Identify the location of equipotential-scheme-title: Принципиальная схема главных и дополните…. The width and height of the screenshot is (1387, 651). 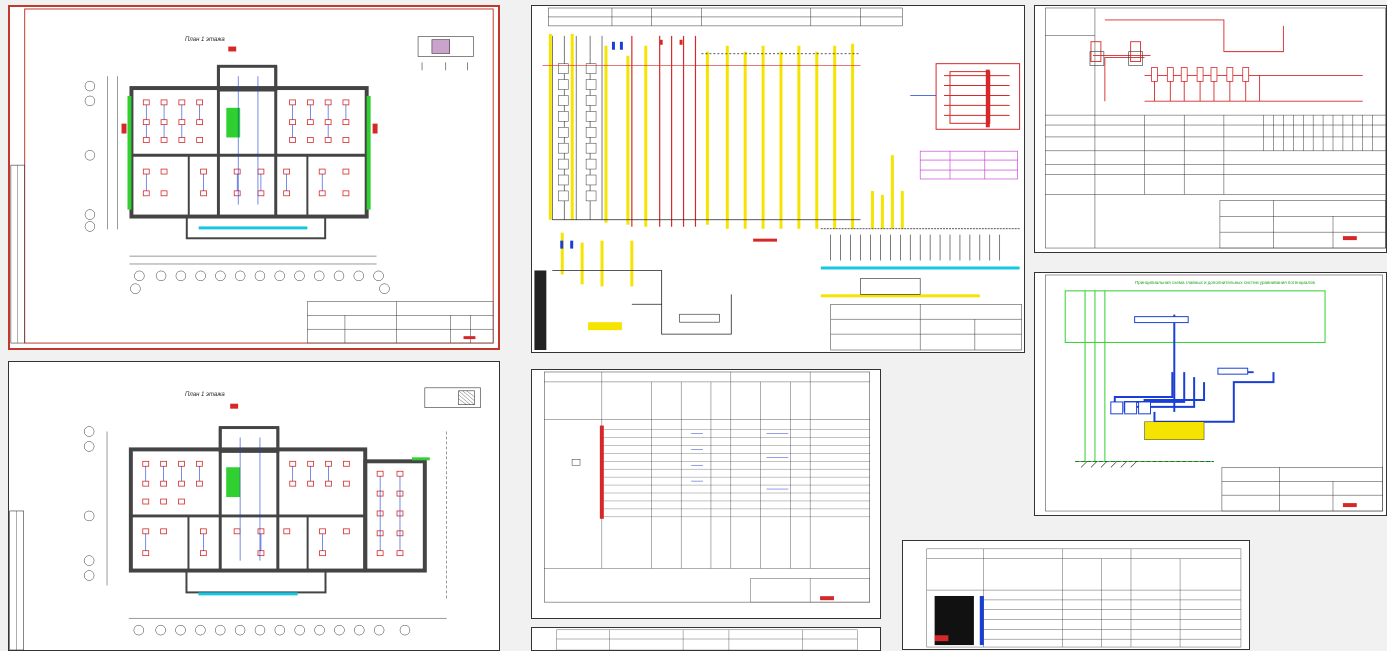
(1225, 282).